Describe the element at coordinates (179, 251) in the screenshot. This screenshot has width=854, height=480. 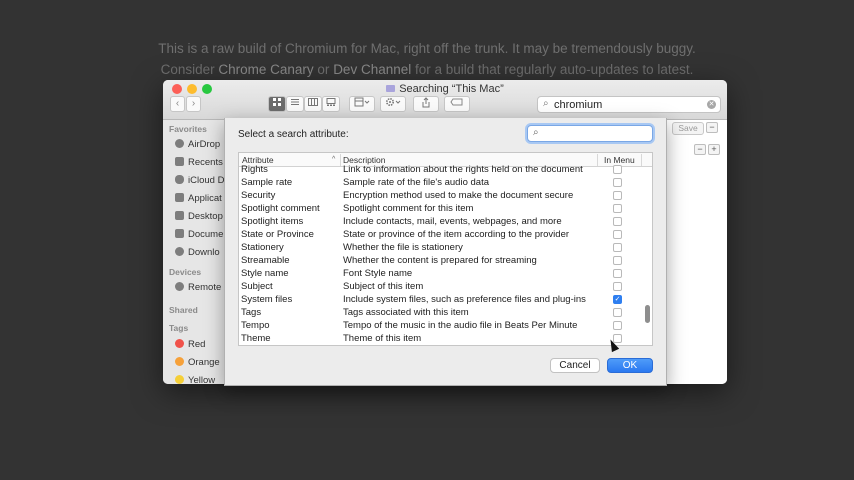
I see `downloads-icon` at that location.